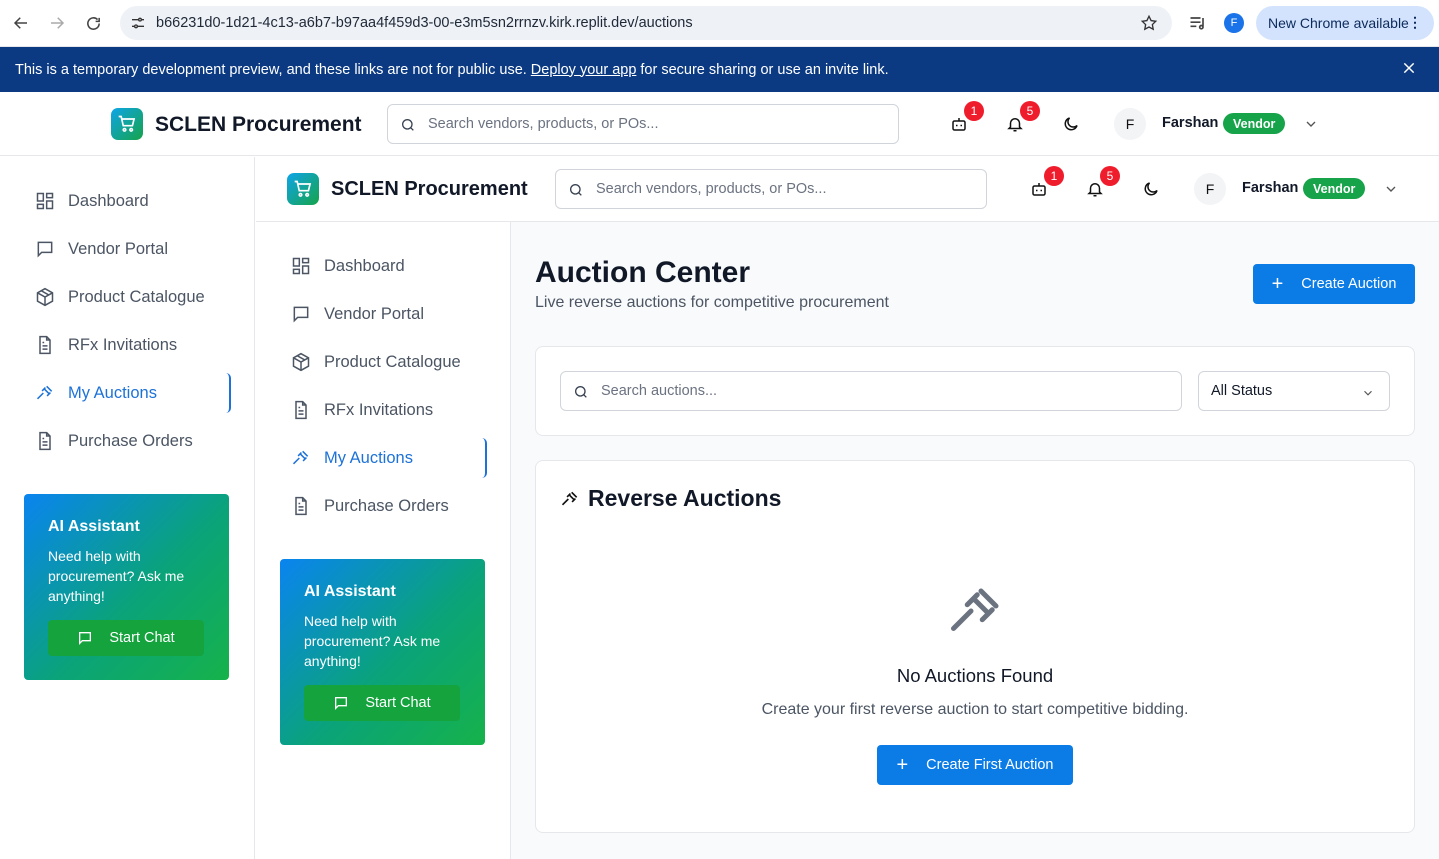  What do you see at coordinates (1415, 22) in the screenshot?
I see `more-vert-icon: ⋮` at bounding box center [1415, 22].